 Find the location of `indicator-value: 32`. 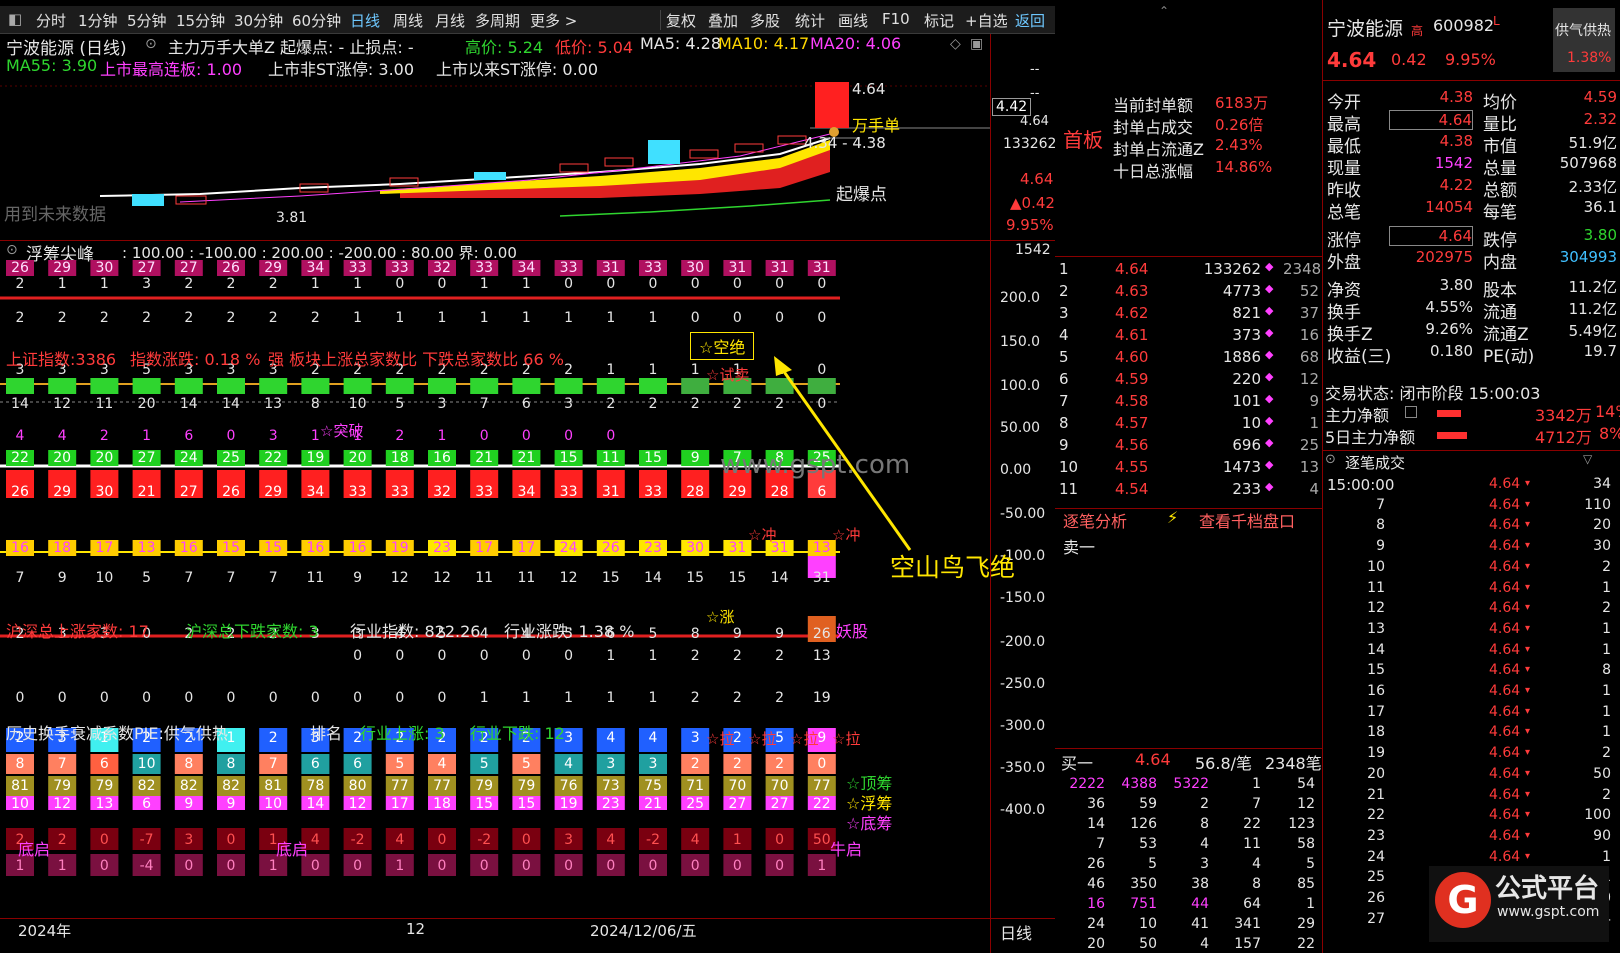

indicator-value: 32 is located at coordinates (442, 268).